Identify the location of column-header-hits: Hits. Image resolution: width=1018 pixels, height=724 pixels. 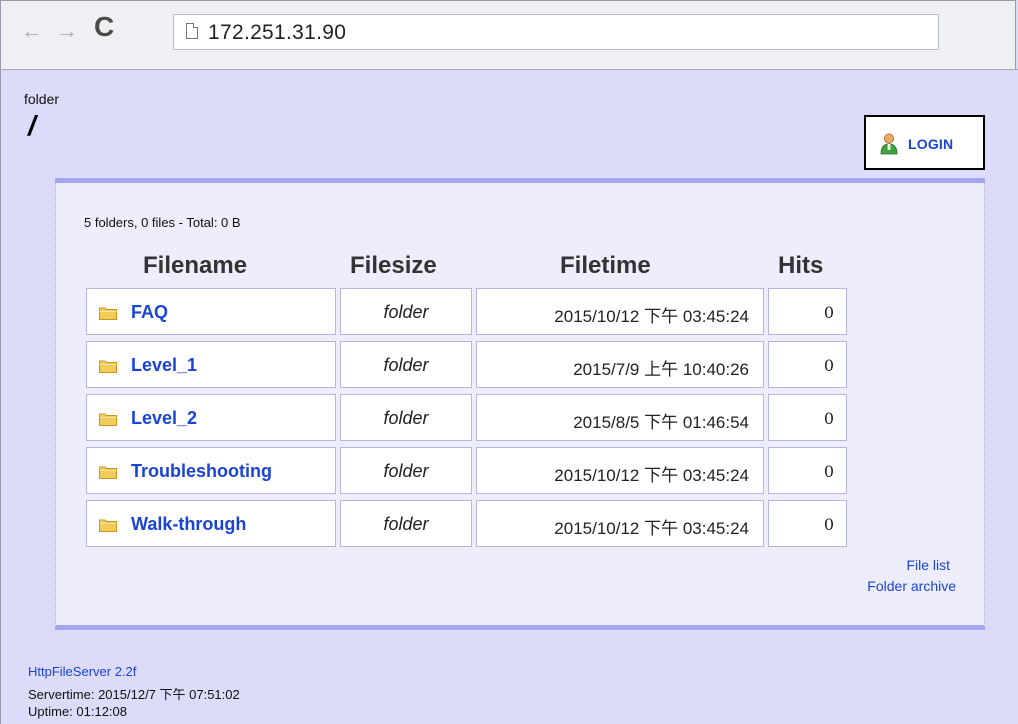
(800, 266).